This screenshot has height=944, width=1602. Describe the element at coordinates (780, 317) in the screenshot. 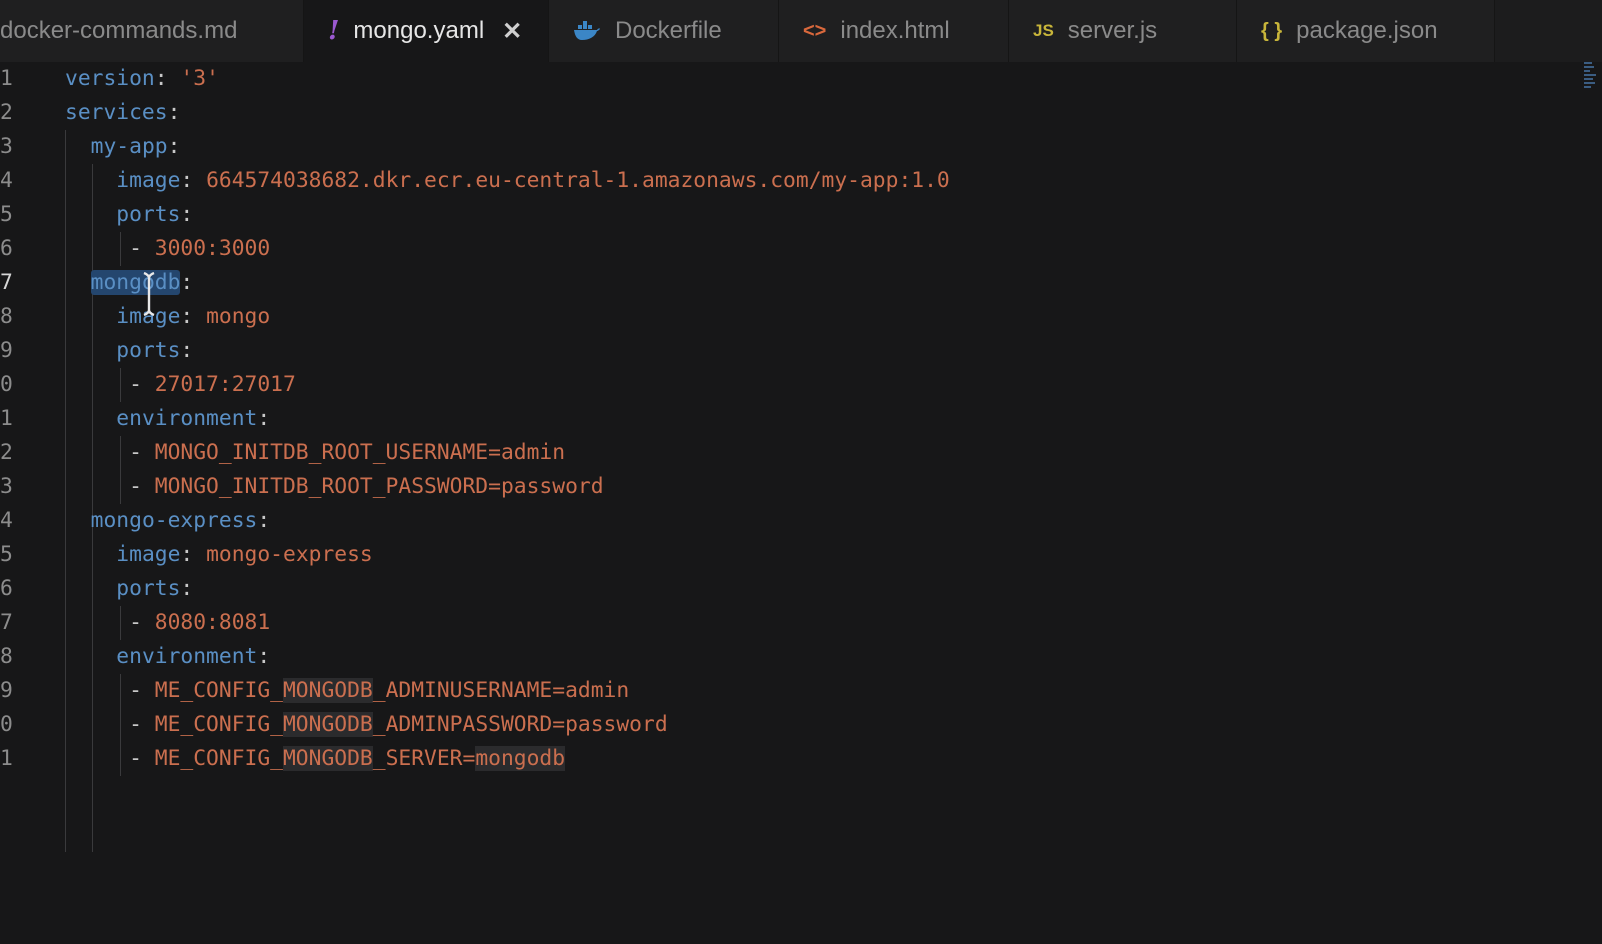

I see `code-line: 8 image: mongo` at that location.